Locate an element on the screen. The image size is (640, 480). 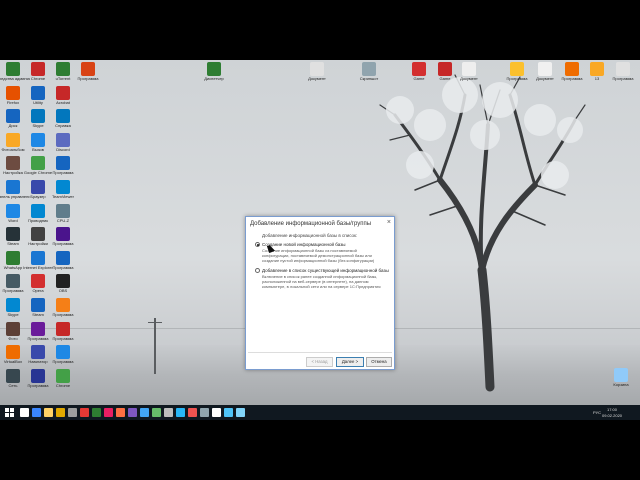
desktop-icon-label: Скриншот is located at coordinates (369, 79).